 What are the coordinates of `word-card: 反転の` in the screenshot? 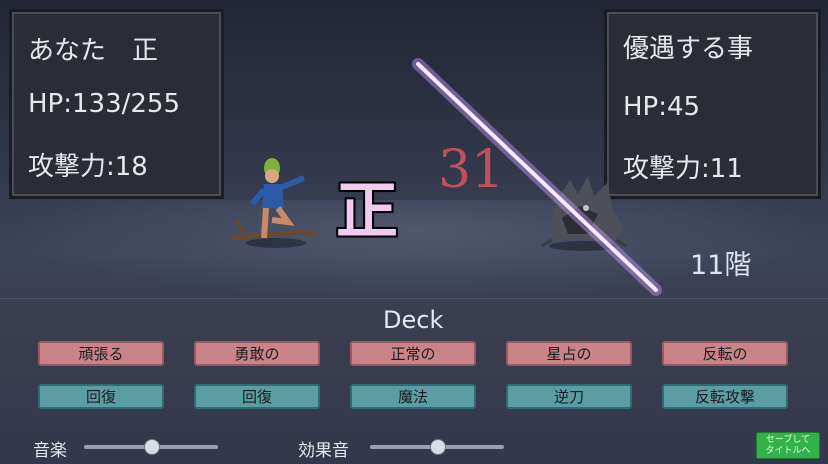 It's located at (725, 353).